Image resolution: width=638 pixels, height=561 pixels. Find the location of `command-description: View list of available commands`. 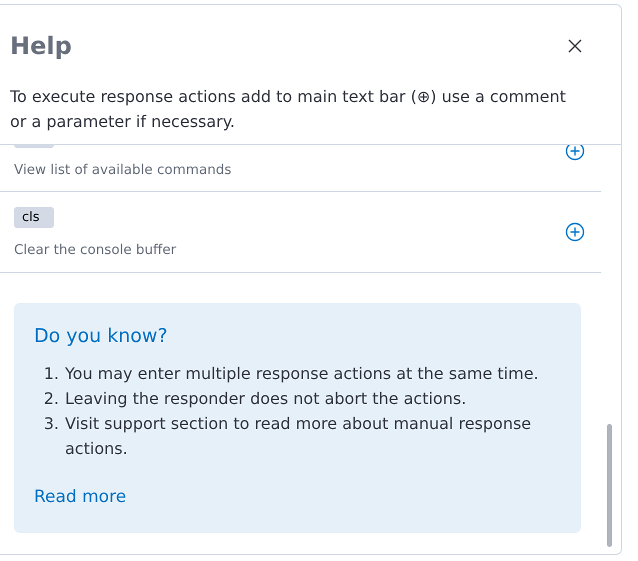

command-description: View list of available commands is located at coordinates (123, 170).